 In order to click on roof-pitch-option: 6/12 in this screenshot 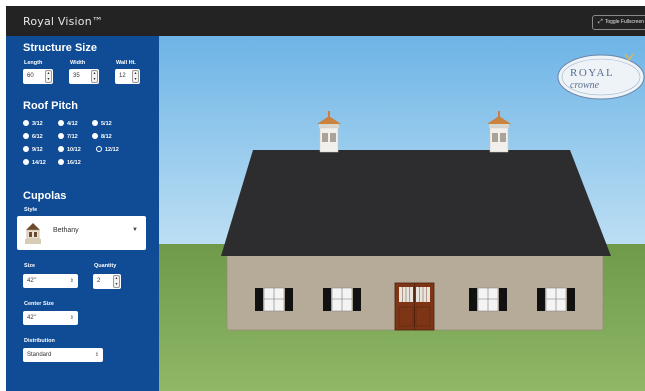, I will do `click(33, 137)`.